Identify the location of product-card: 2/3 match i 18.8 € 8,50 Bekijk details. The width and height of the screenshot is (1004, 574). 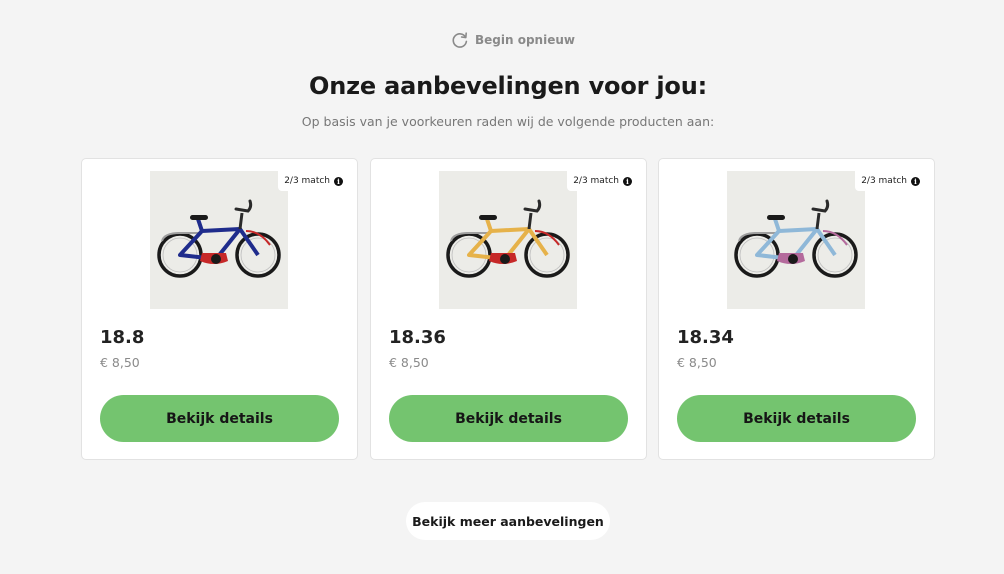
(219, 309).